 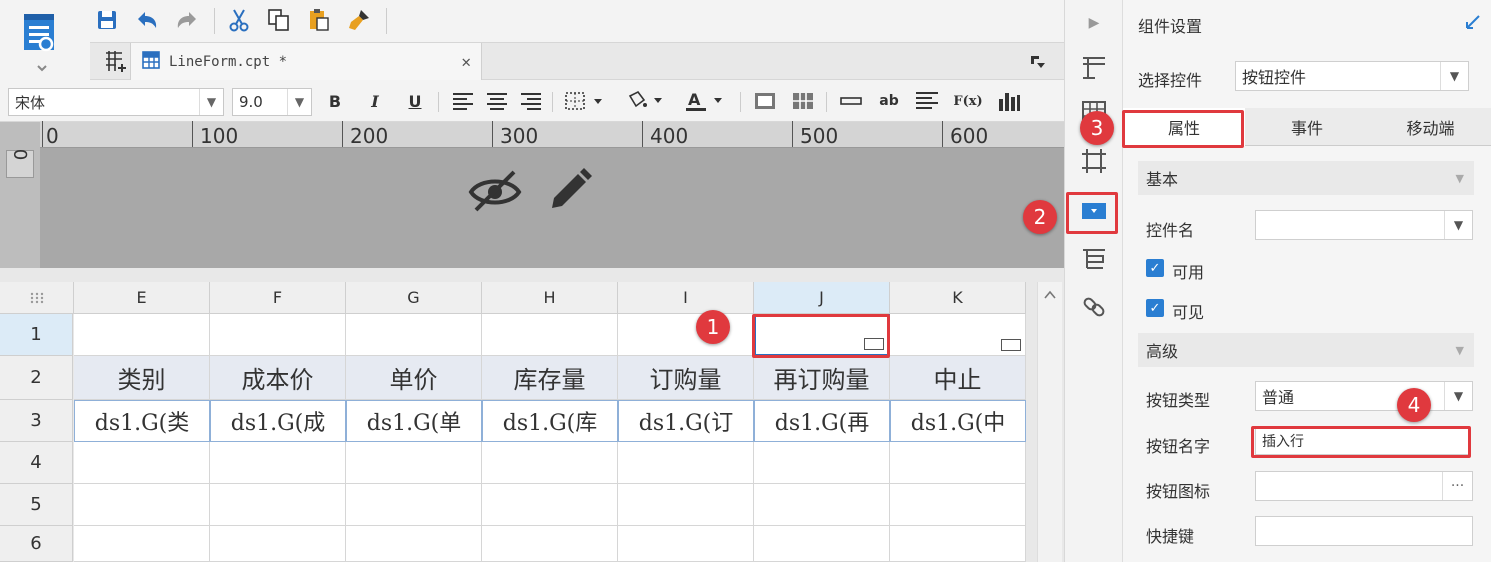 I want to click on visible-checkbox: ✓, so click(x=1155, y=308).